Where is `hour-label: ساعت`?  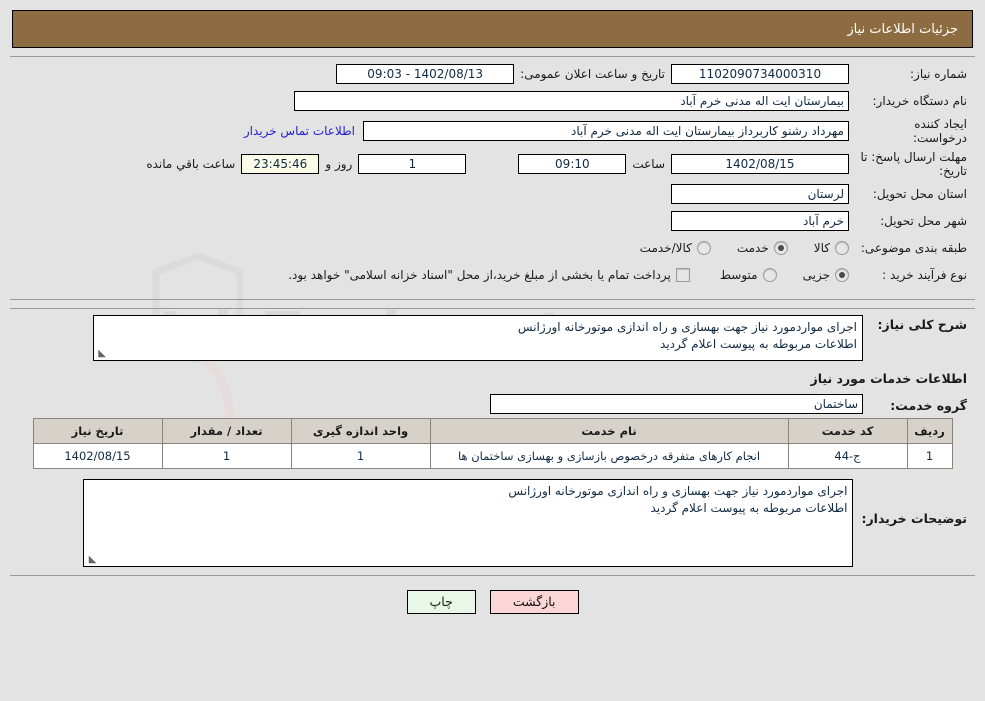 hour-label: ساعت is located at coordinates (648, 164).